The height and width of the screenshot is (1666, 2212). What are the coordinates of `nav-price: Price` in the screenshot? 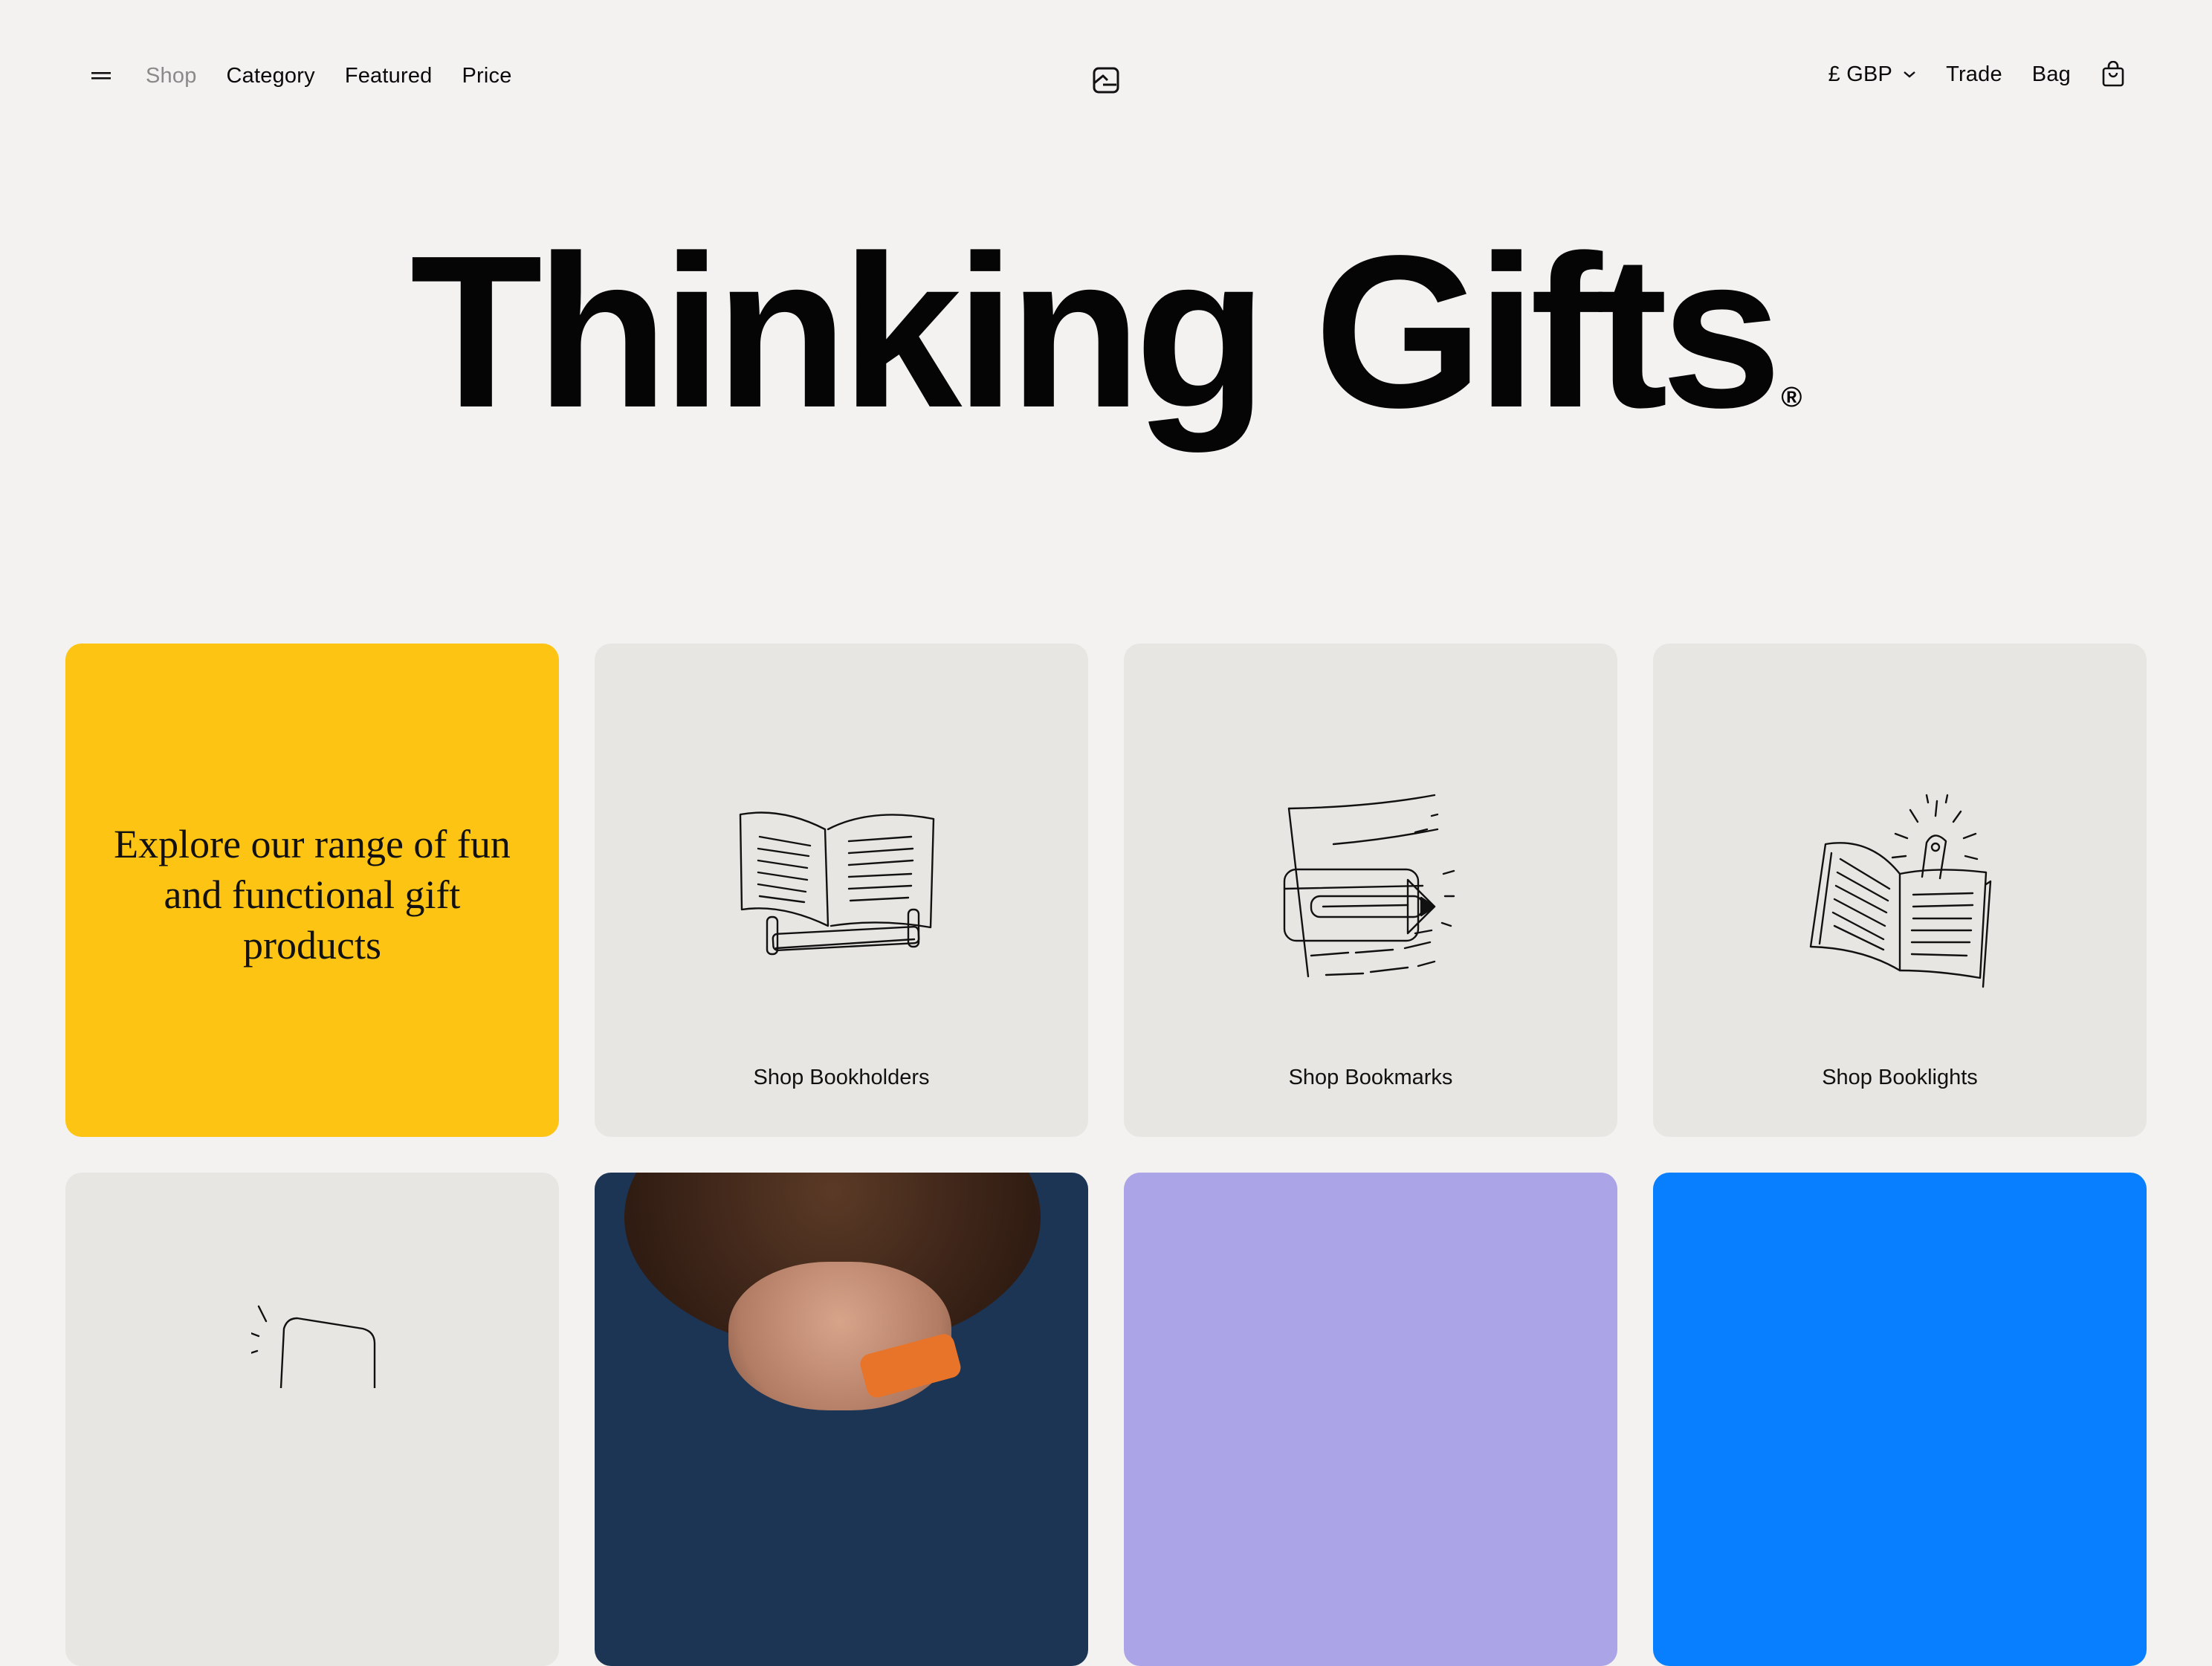 It's located at (486, 76).